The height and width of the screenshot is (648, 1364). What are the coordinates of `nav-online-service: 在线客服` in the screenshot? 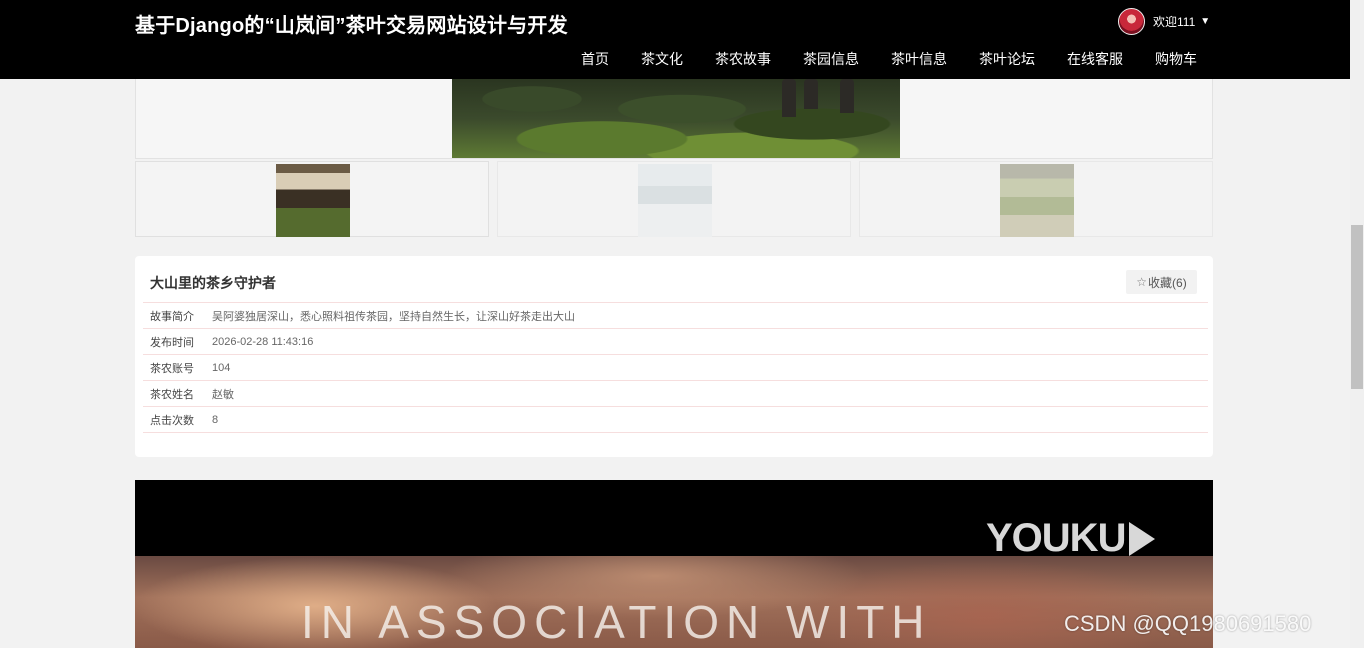 It's located at (1095, 59).